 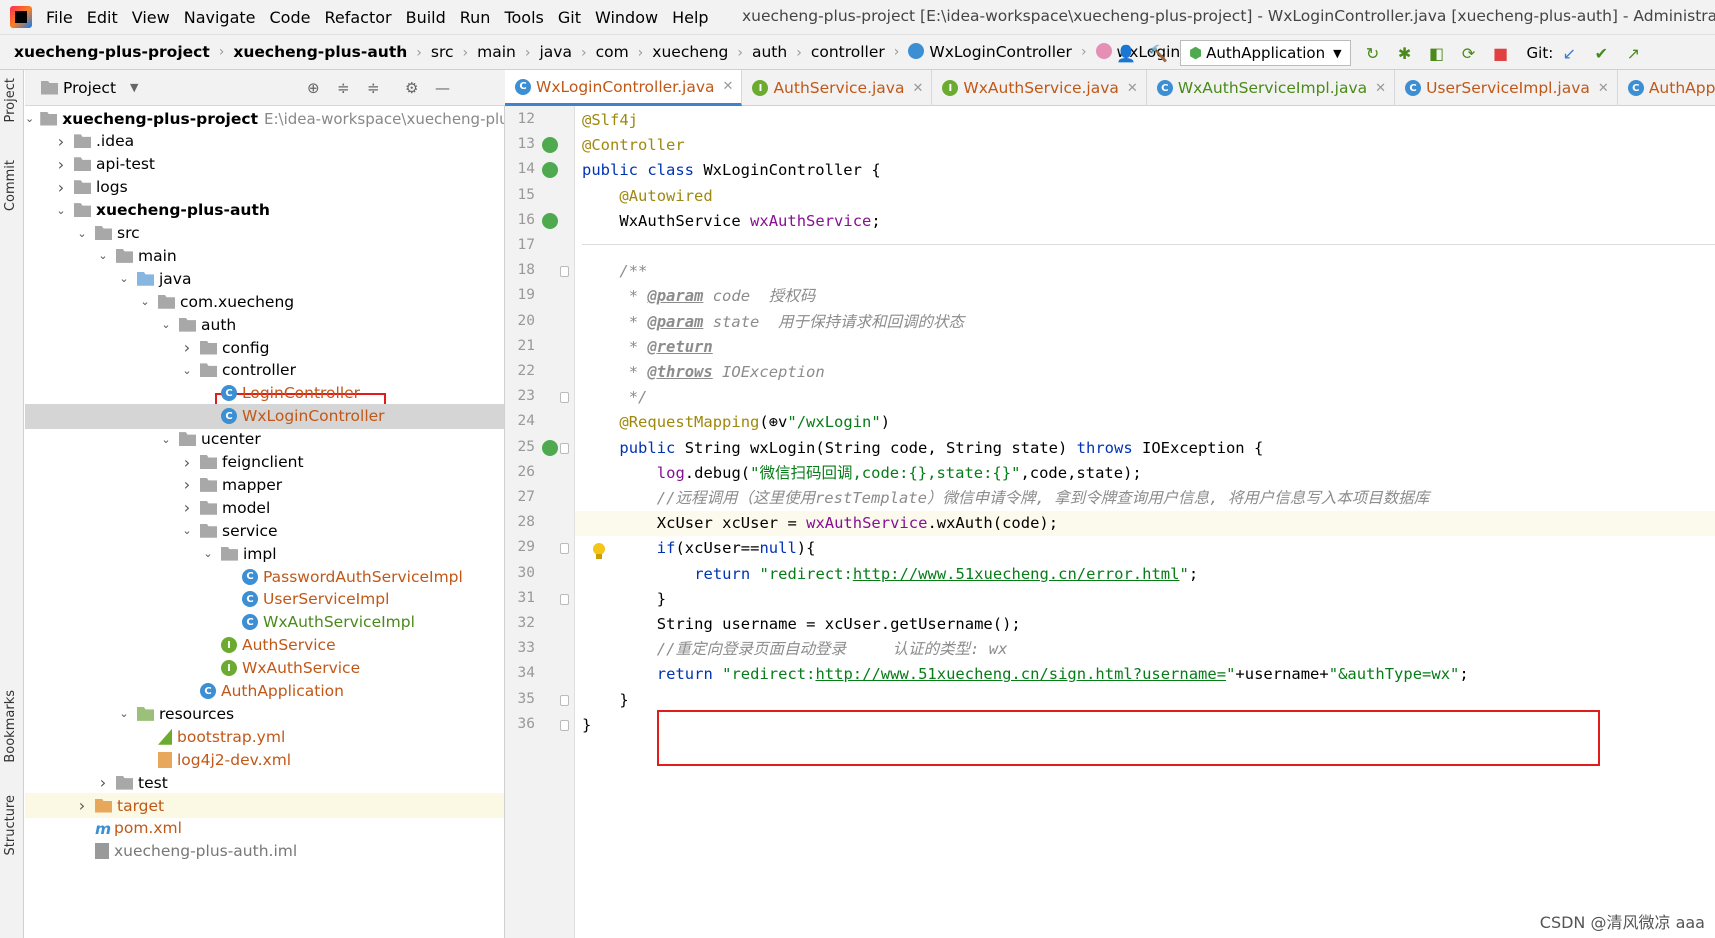 What do you see at coordinates (264, 278) in the screenshot?
I see `tree-item: ⌄ java` at bounding box center [264, 278].